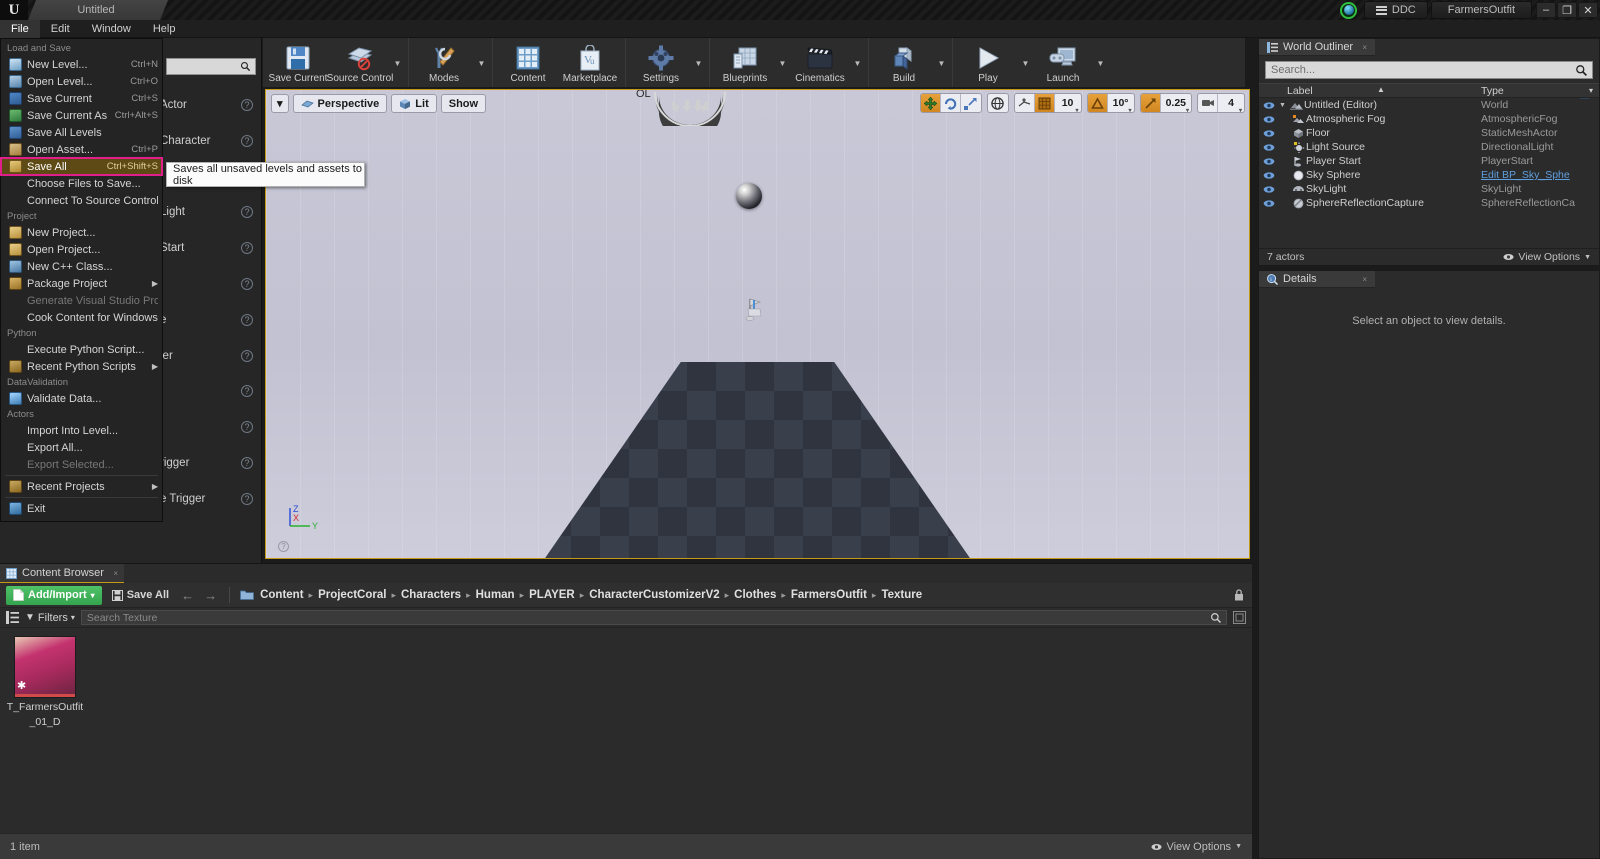 This screenshot has height=859, width=1600. I want to click on outliner-row: Atmospheric Fog AtmosphericFog, so click(1429, 119).